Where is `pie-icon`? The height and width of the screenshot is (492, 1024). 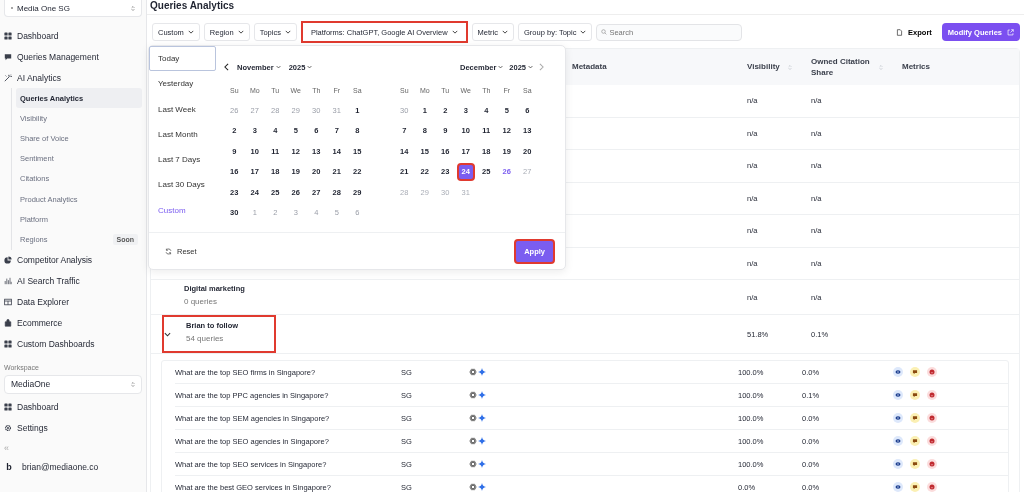 pie-icon is located at coordinates (8, 260).